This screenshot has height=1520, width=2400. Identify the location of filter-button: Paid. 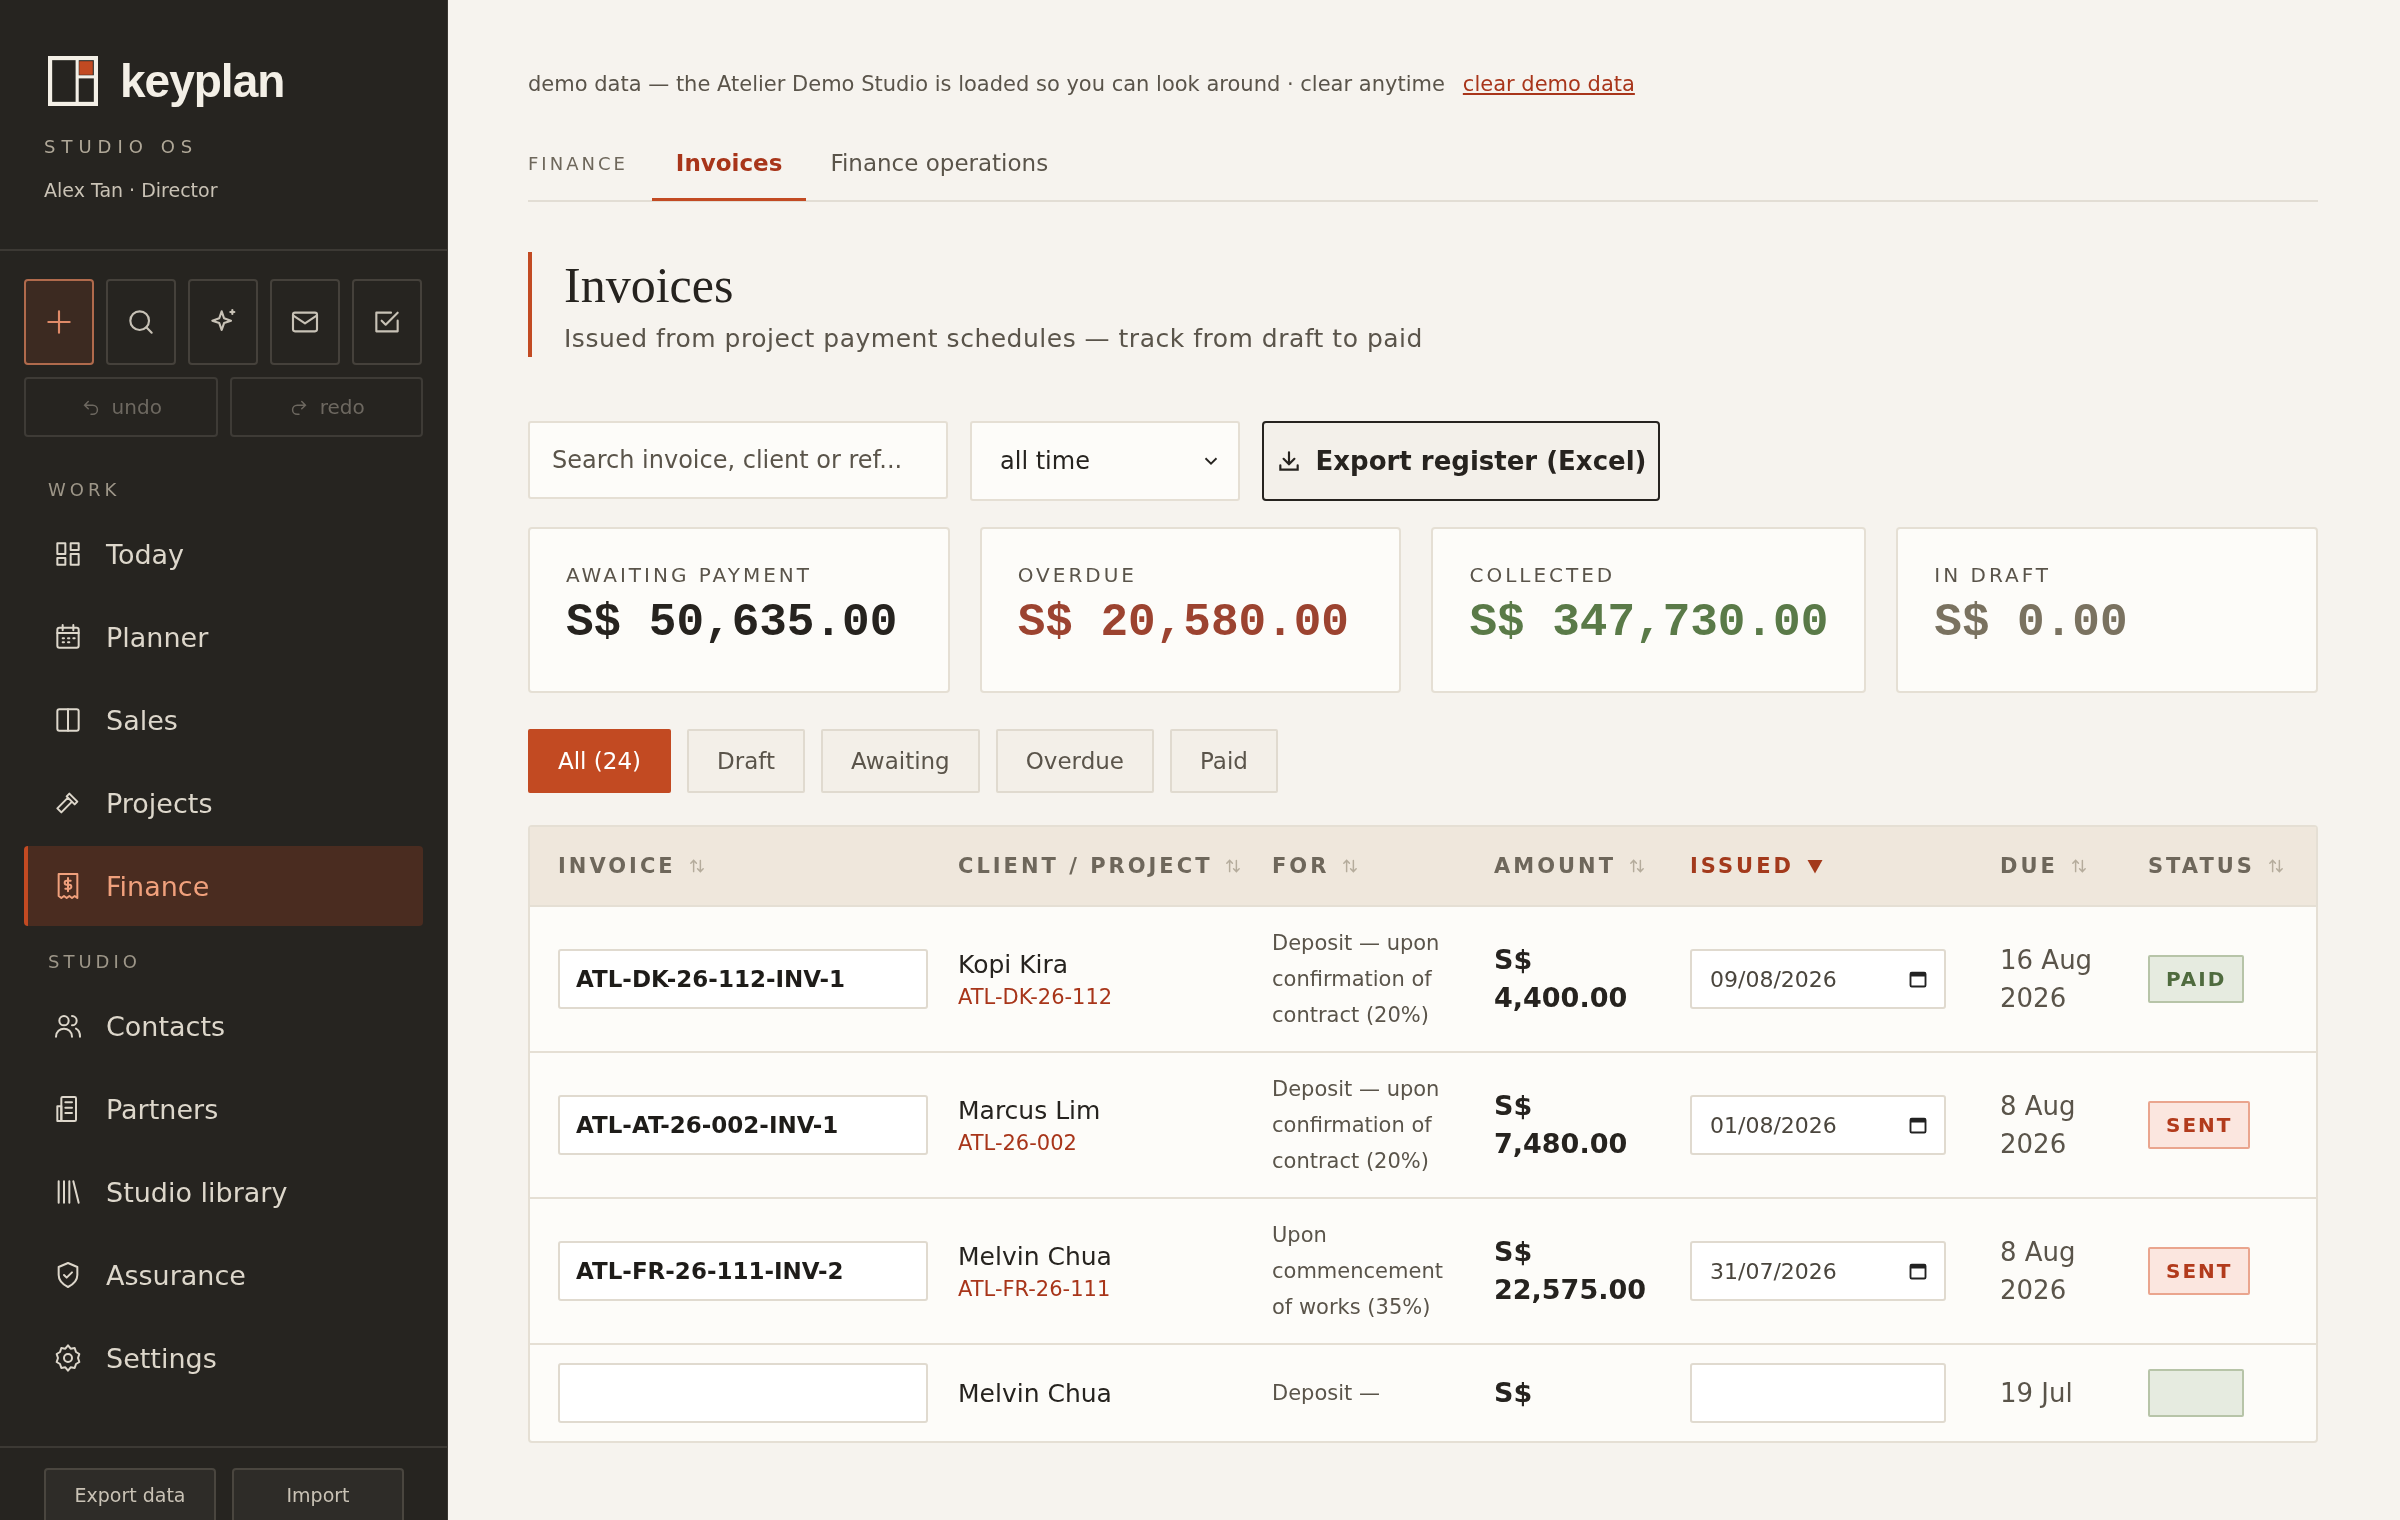
(1223, 761).